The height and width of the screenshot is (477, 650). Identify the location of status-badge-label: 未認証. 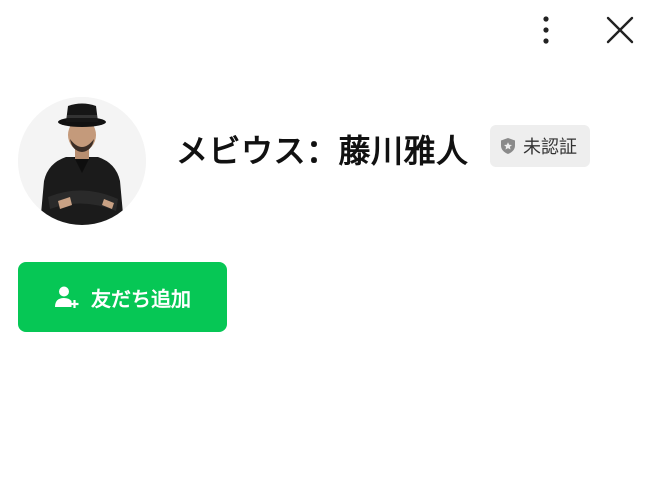
(550, 147).